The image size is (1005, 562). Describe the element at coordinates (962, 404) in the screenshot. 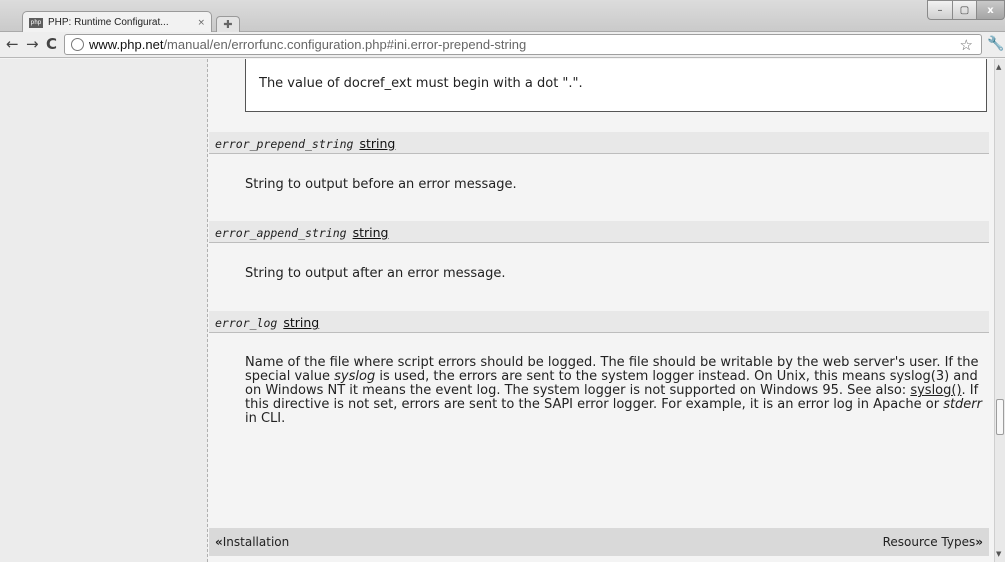

I see `desc-emphasis: stderr` at that location.